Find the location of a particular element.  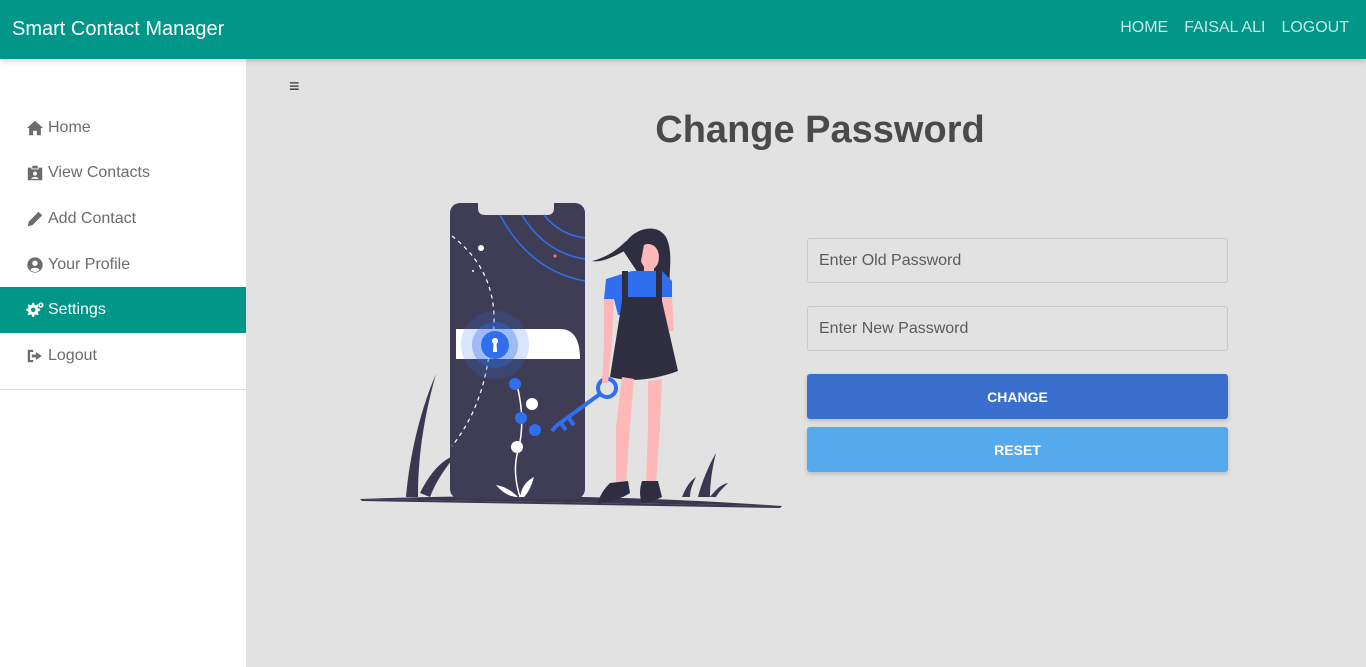

home-icon is located at coordinates (35, 128).